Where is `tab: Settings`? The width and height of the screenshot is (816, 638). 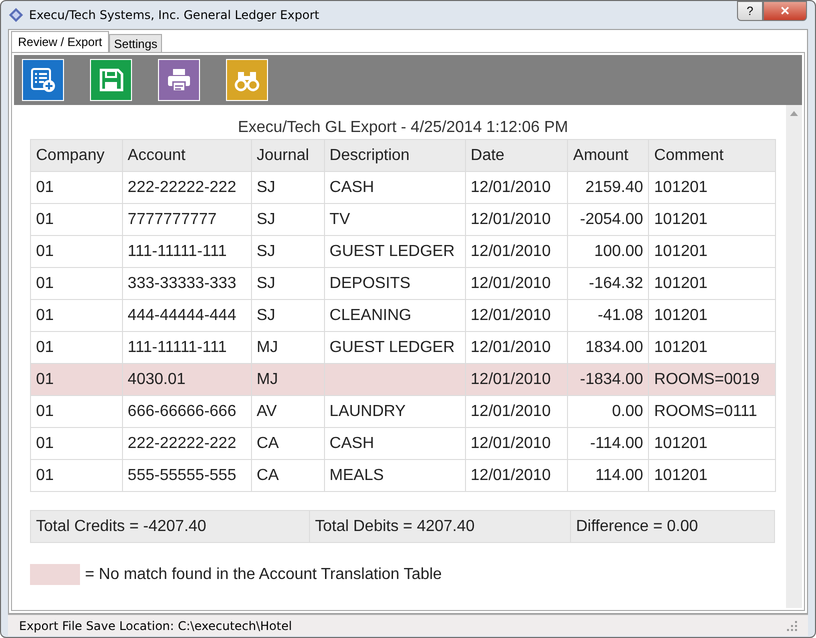 tab: Settings is located at coordinates (135, 43).